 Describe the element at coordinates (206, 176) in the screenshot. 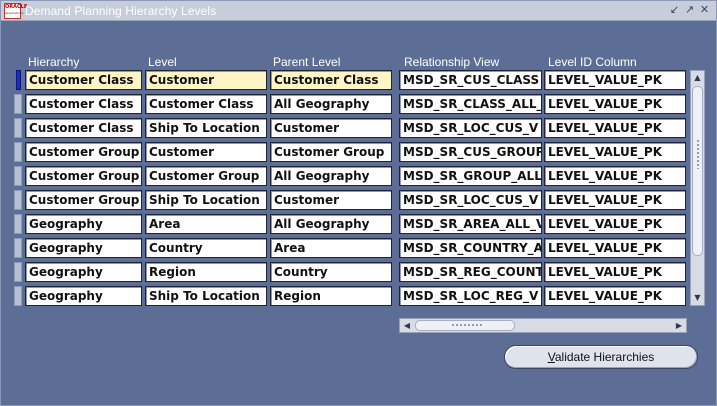

I see `level-cell: Customer Group` at that location.